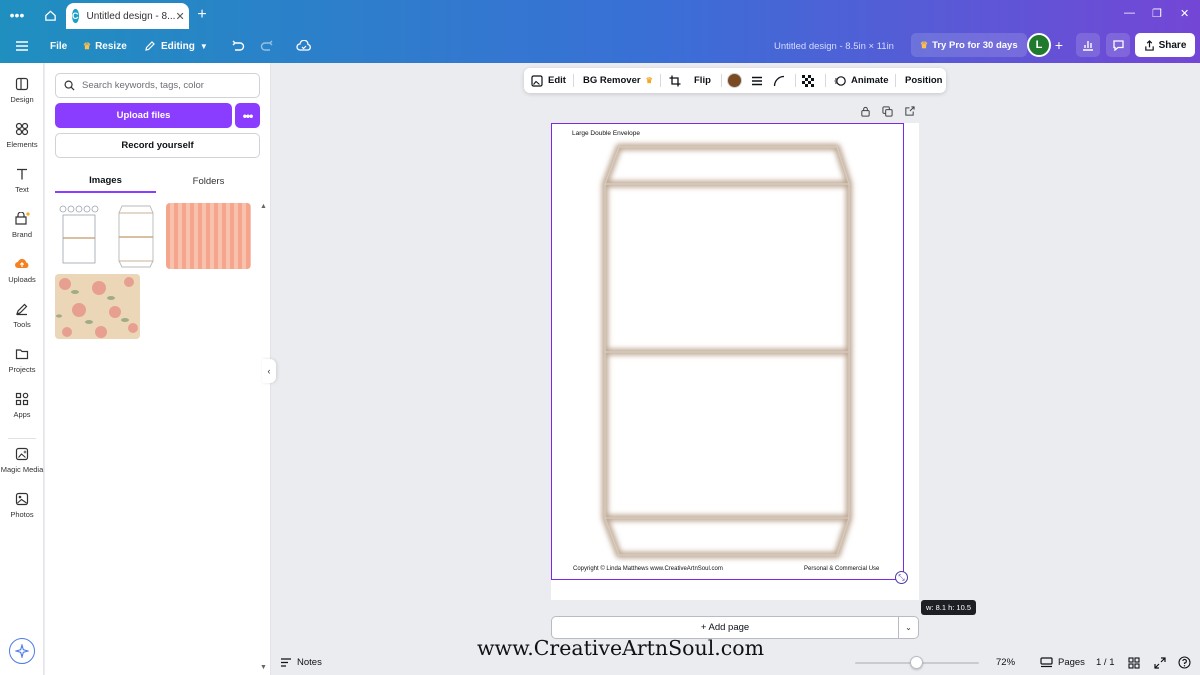  What do you see at coordinates (127, 16) in the screenshot?
I see `browser-tab: C Untitled design - 8... ✕` at bounding box center [127, 16].